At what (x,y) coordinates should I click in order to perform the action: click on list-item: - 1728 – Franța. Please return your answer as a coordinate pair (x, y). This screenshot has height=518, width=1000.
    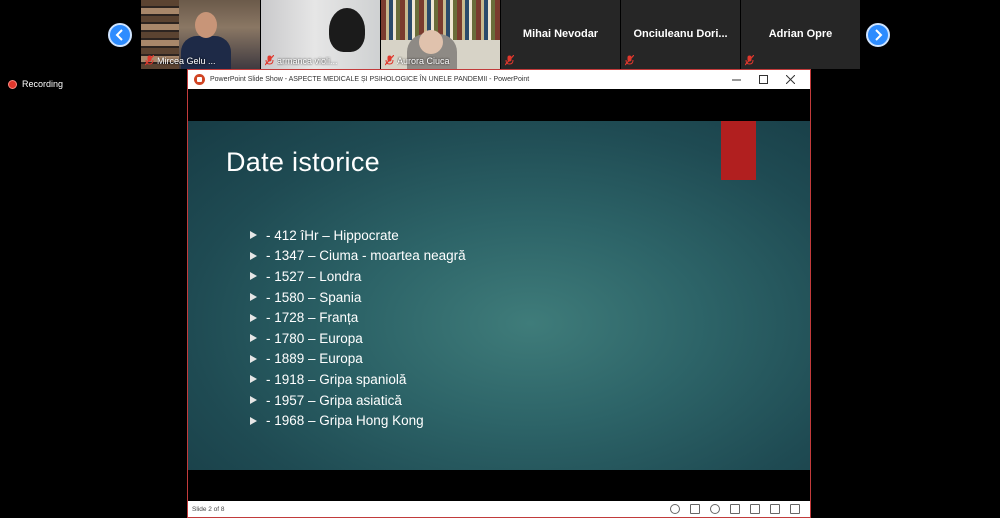
    Looking at the image, I should click on (358, 317).